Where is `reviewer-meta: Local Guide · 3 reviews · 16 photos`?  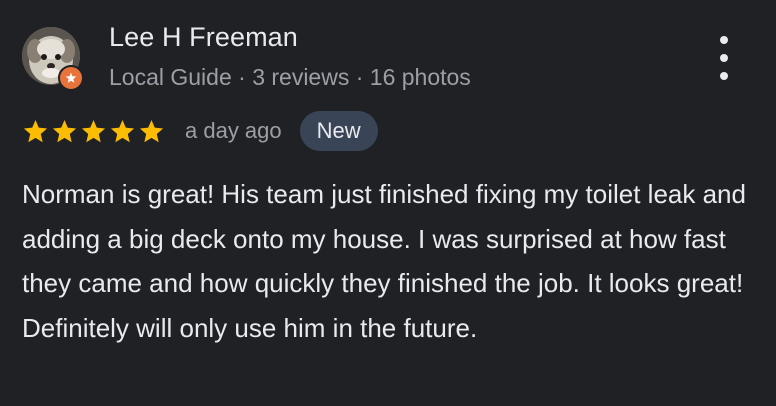 reviewer-meta: Local Guide · 3 reviews · 16 photos is located at coordinates (290, 77).